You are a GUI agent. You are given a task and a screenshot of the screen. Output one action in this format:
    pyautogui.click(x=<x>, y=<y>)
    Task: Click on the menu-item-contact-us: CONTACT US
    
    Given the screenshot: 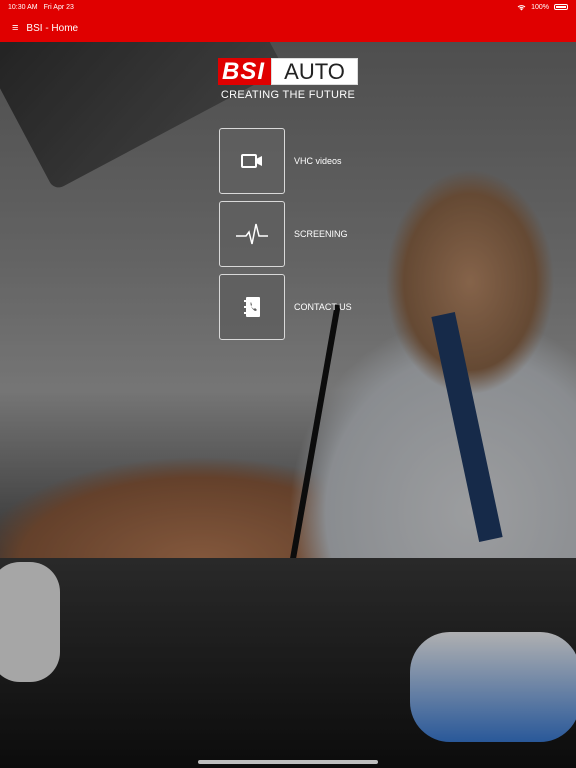 What is the action you would take?
    pyautogui.click(x=299, y=307)
    